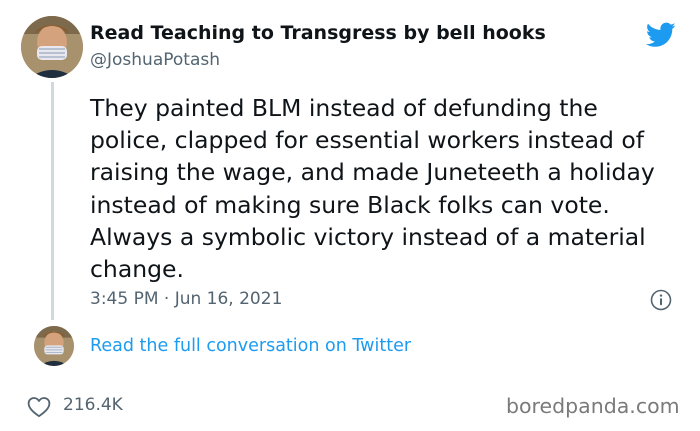  What do you see at coordinates (661, 35) in the screenshot?
I see `twitter-bird-icon` at bounding box center [661, 35].